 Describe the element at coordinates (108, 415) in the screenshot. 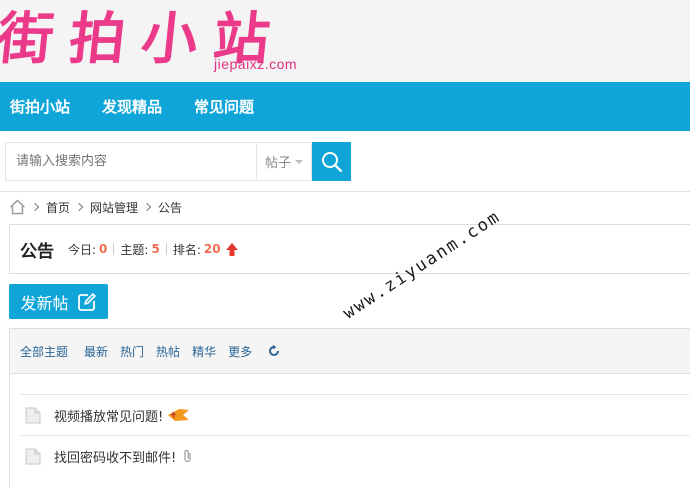

I see `thread-title: 视频播放常见问题!` at that location.